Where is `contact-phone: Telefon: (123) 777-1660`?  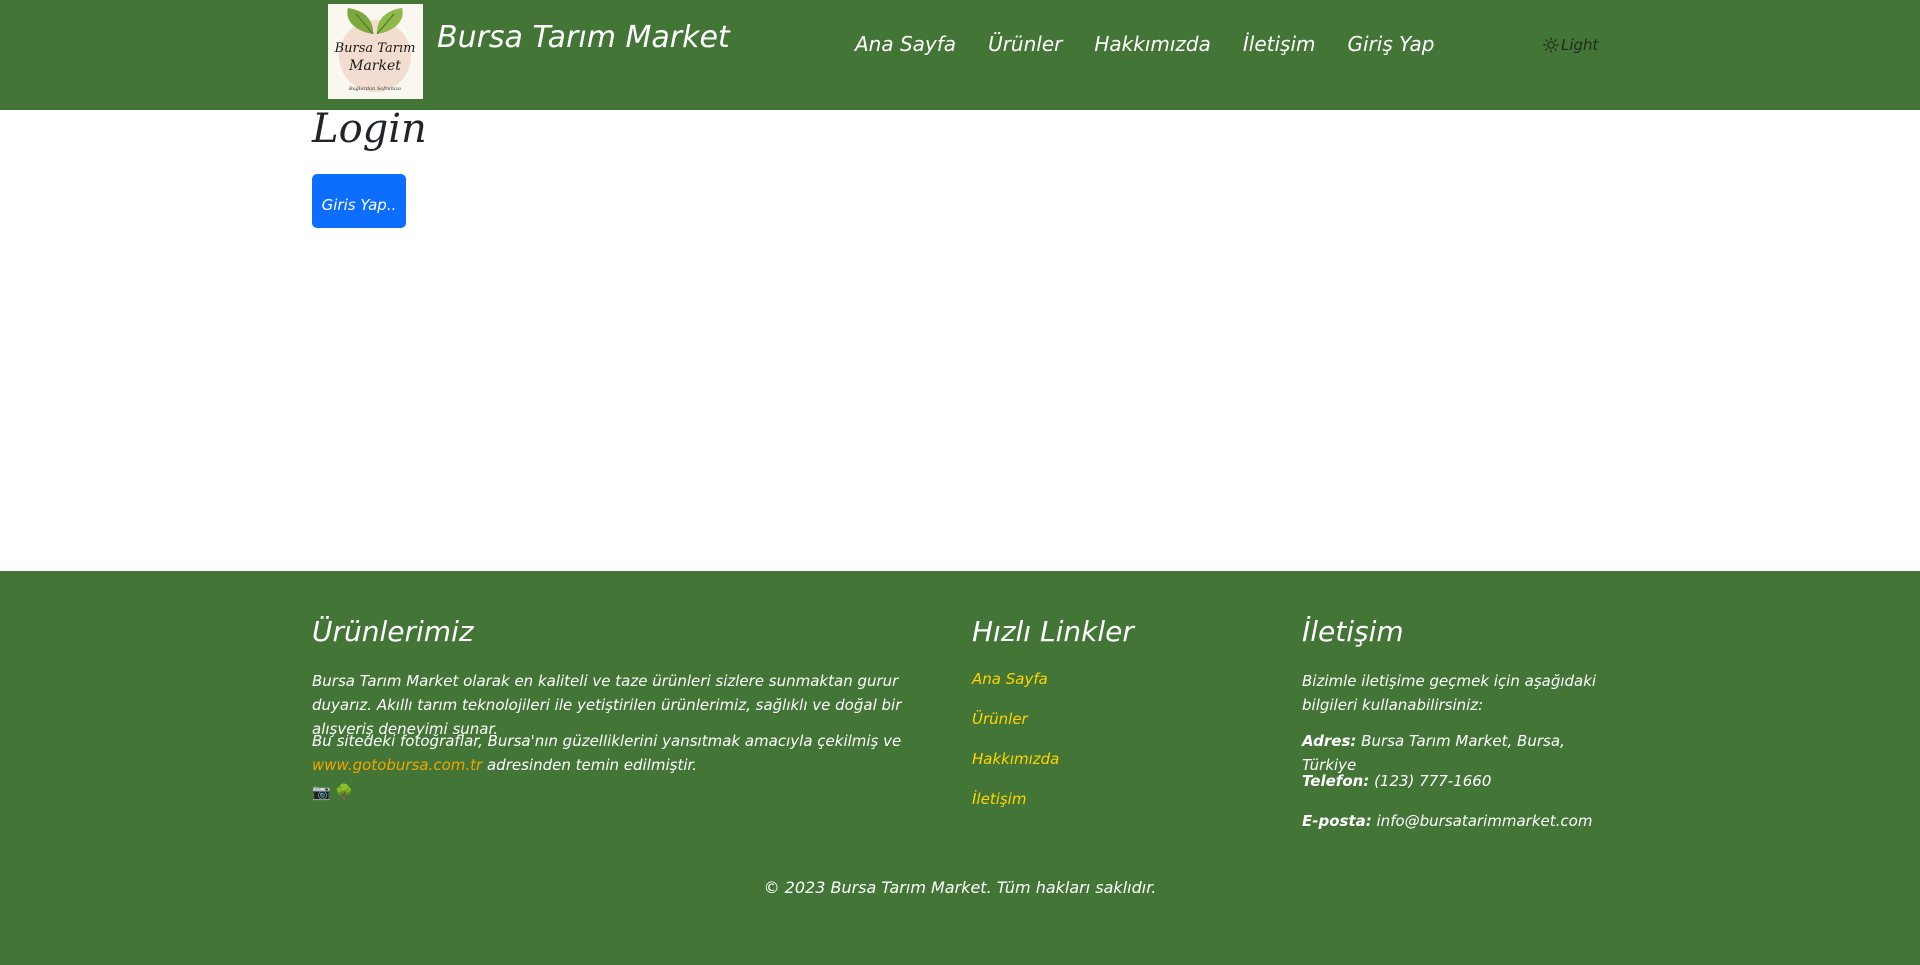
contact-phone: Telefon: (123) 777-1660 is located at coordinates (1462, 781).